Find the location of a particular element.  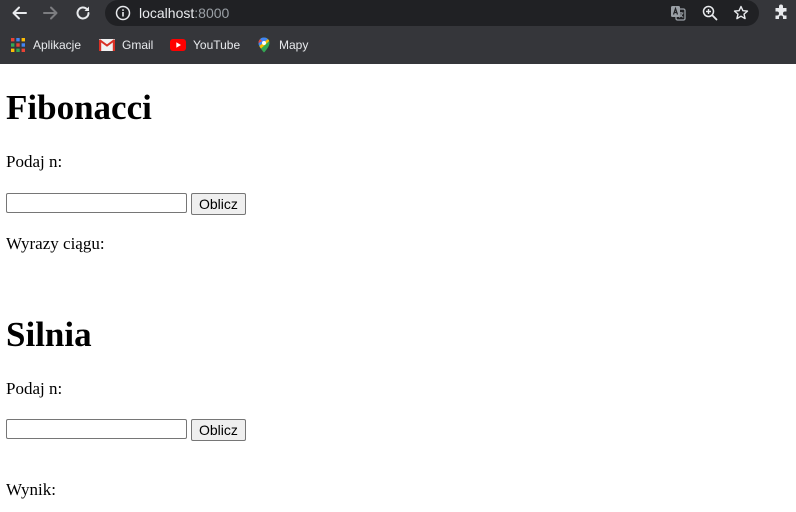

silnia-n-input is located at coordinates (96, 429).